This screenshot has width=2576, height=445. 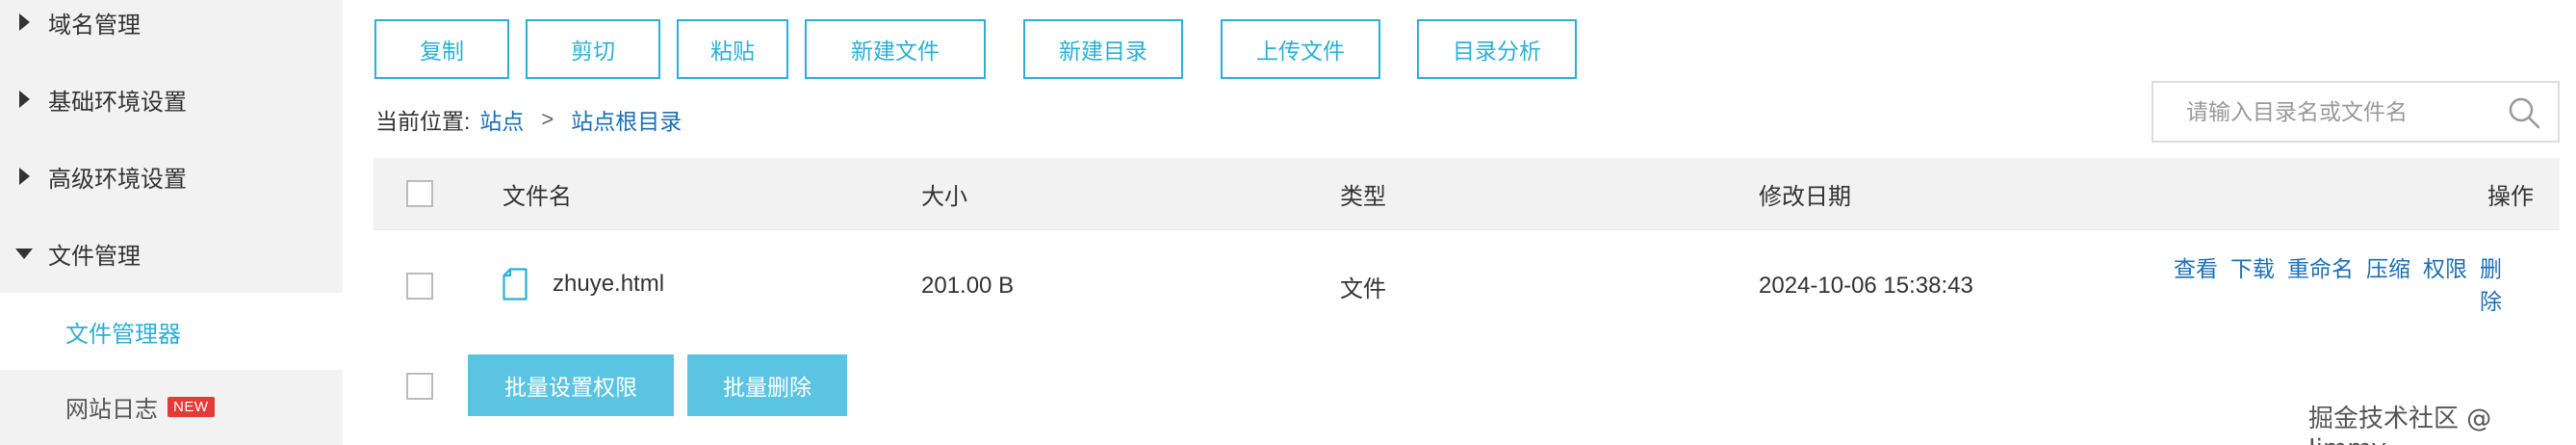 I want to click on file-size: 201.00 B, so click(x=968, y=286).